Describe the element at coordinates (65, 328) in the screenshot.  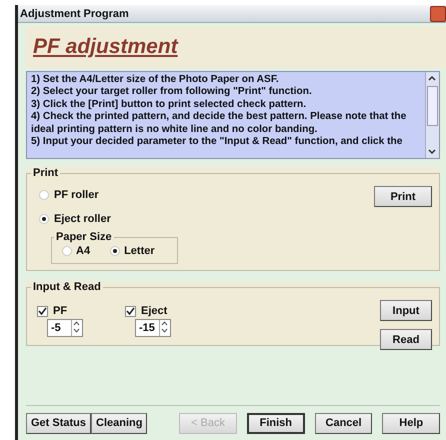
I see `number-spinner: -5` at that location.